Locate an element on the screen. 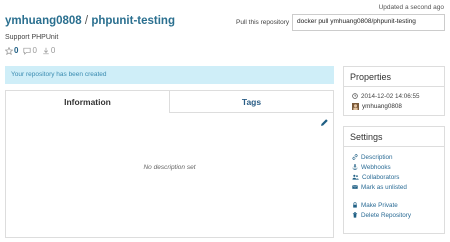 The height and width of the screenshot is (242, 450). created-date: 2014-12-02 14:06:55 is located at coordinates (390, 96).